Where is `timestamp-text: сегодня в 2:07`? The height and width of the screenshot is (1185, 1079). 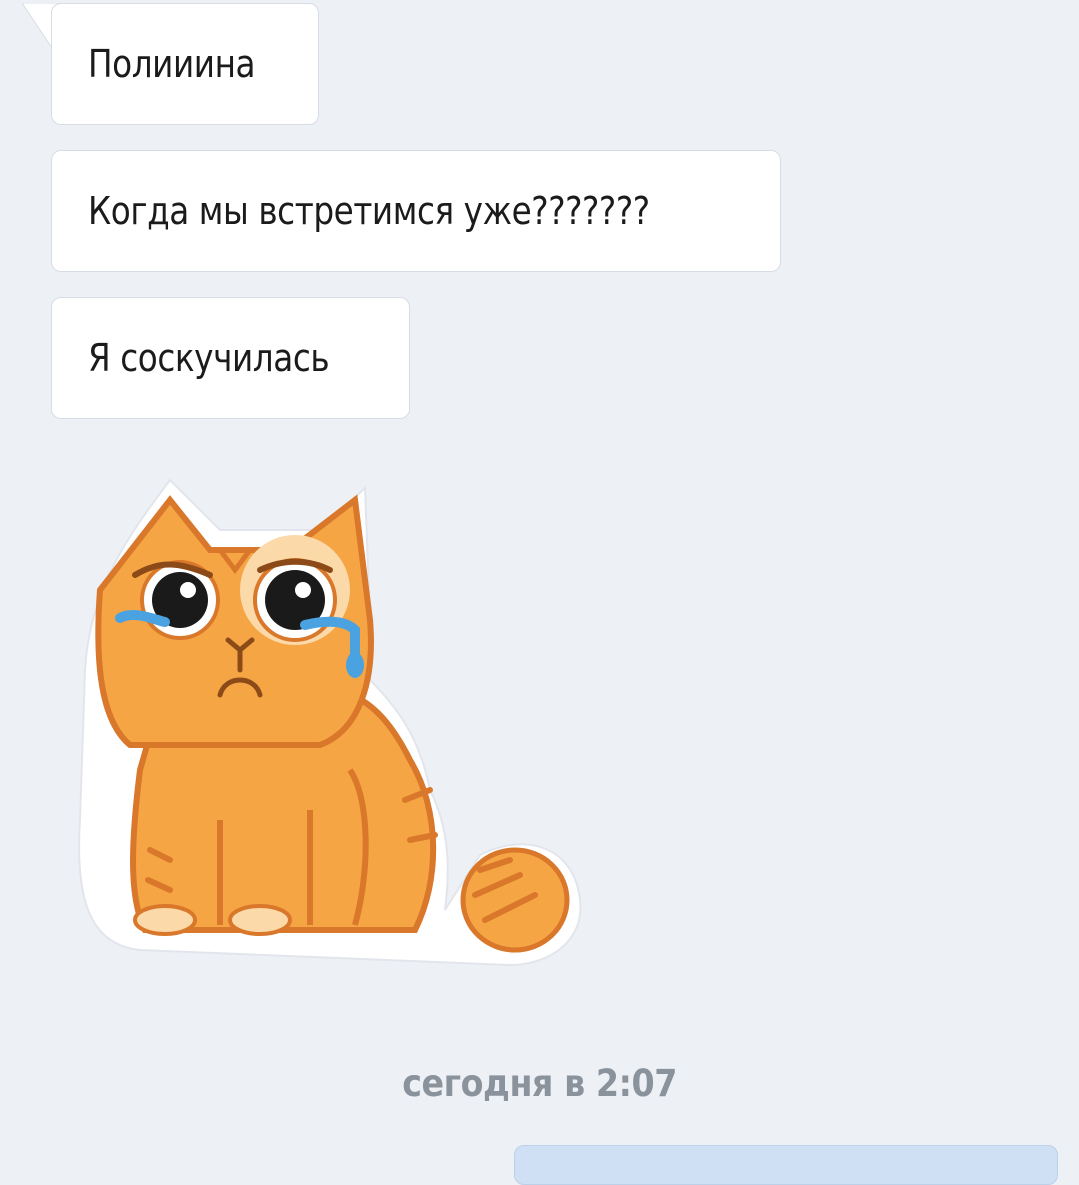
timestamp-text: сегодня в 2:07 is located at coordinates (539, 1083).